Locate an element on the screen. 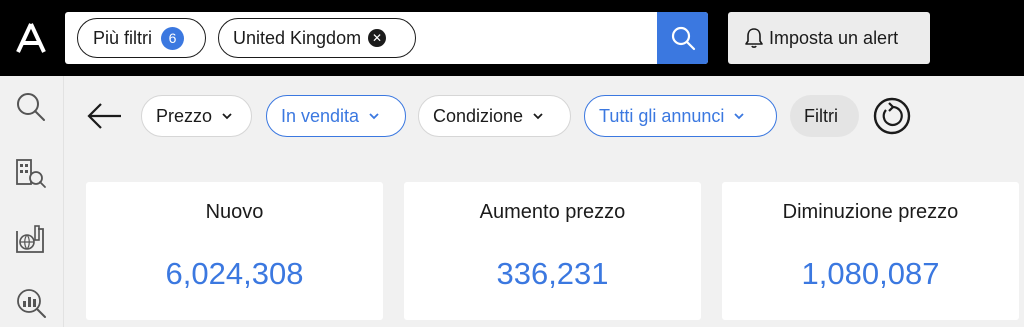  more-filters-button: Filtri is located at coordinates (824, 116).